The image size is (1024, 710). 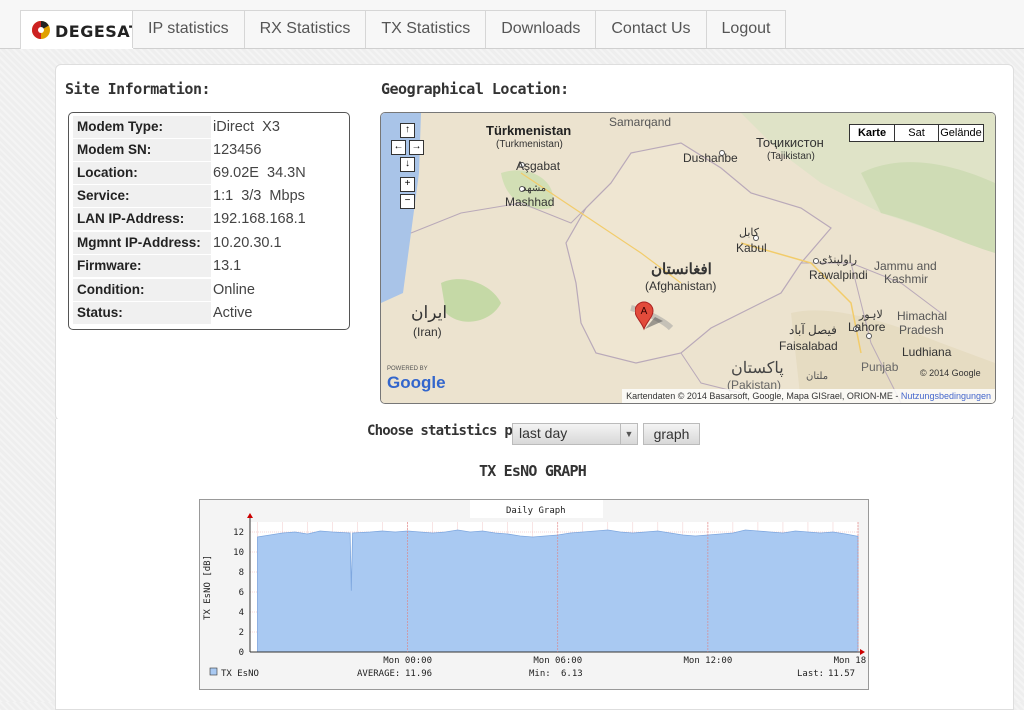 What do you see at coordinates (791, 156) in the screenshot?
I see `map-label-tajikistan-en: (Tajikistan)` at bounding box center [791, 156].